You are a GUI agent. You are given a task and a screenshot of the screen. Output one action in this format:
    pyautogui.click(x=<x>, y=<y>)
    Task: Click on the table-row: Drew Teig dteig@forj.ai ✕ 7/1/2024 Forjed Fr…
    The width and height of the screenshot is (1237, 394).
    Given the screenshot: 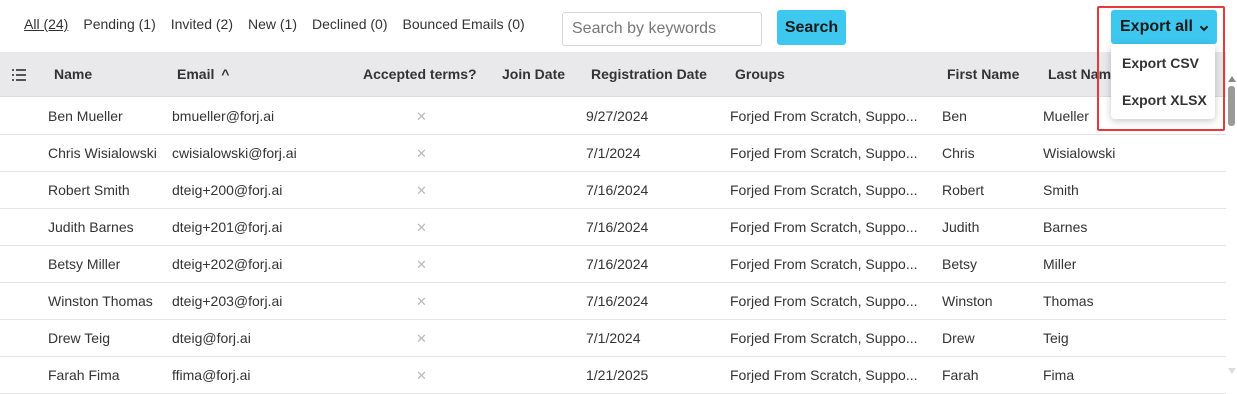 What is the action you would take?
    pyautogui.click(x=613, y=338)
    